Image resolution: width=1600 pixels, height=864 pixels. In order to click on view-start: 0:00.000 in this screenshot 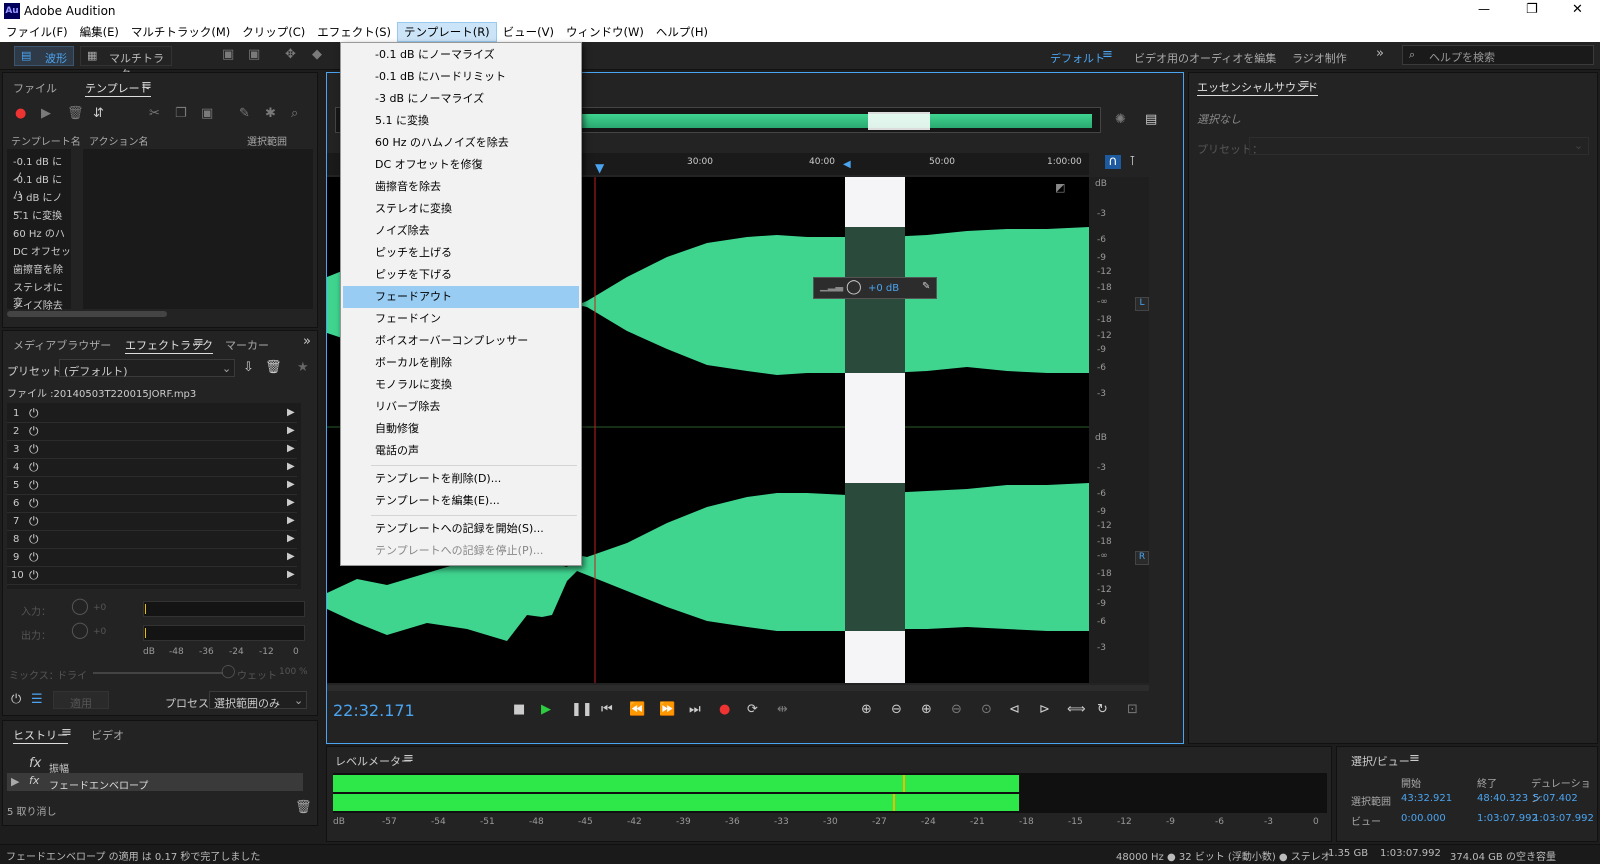, I will do `click(1423, 818)`.